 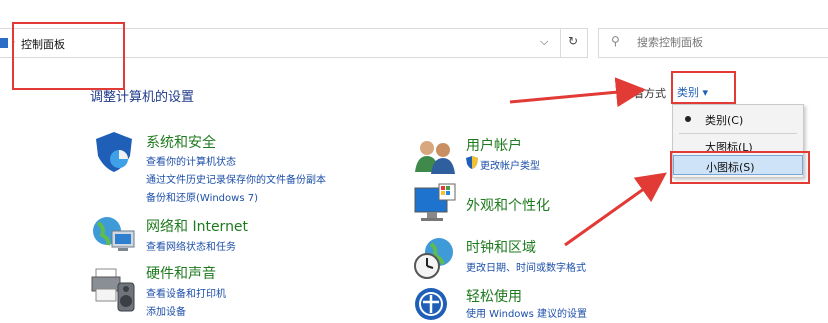 What do you see at coordinates (577, 92) in the screenshot?
I see `arrow-to-view-by` at bounding box center [577, 92].